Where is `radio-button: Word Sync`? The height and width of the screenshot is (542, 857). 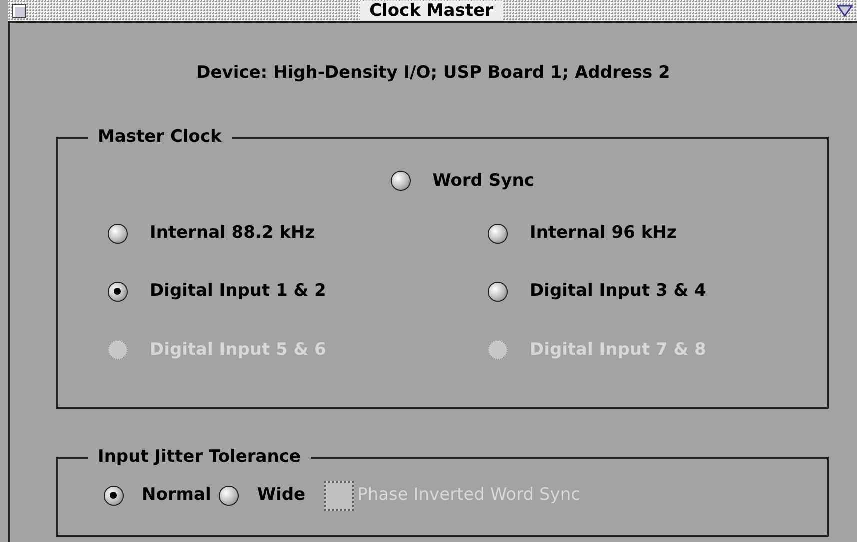 radio-button: Word Sync is located at coordinates (462, 181).